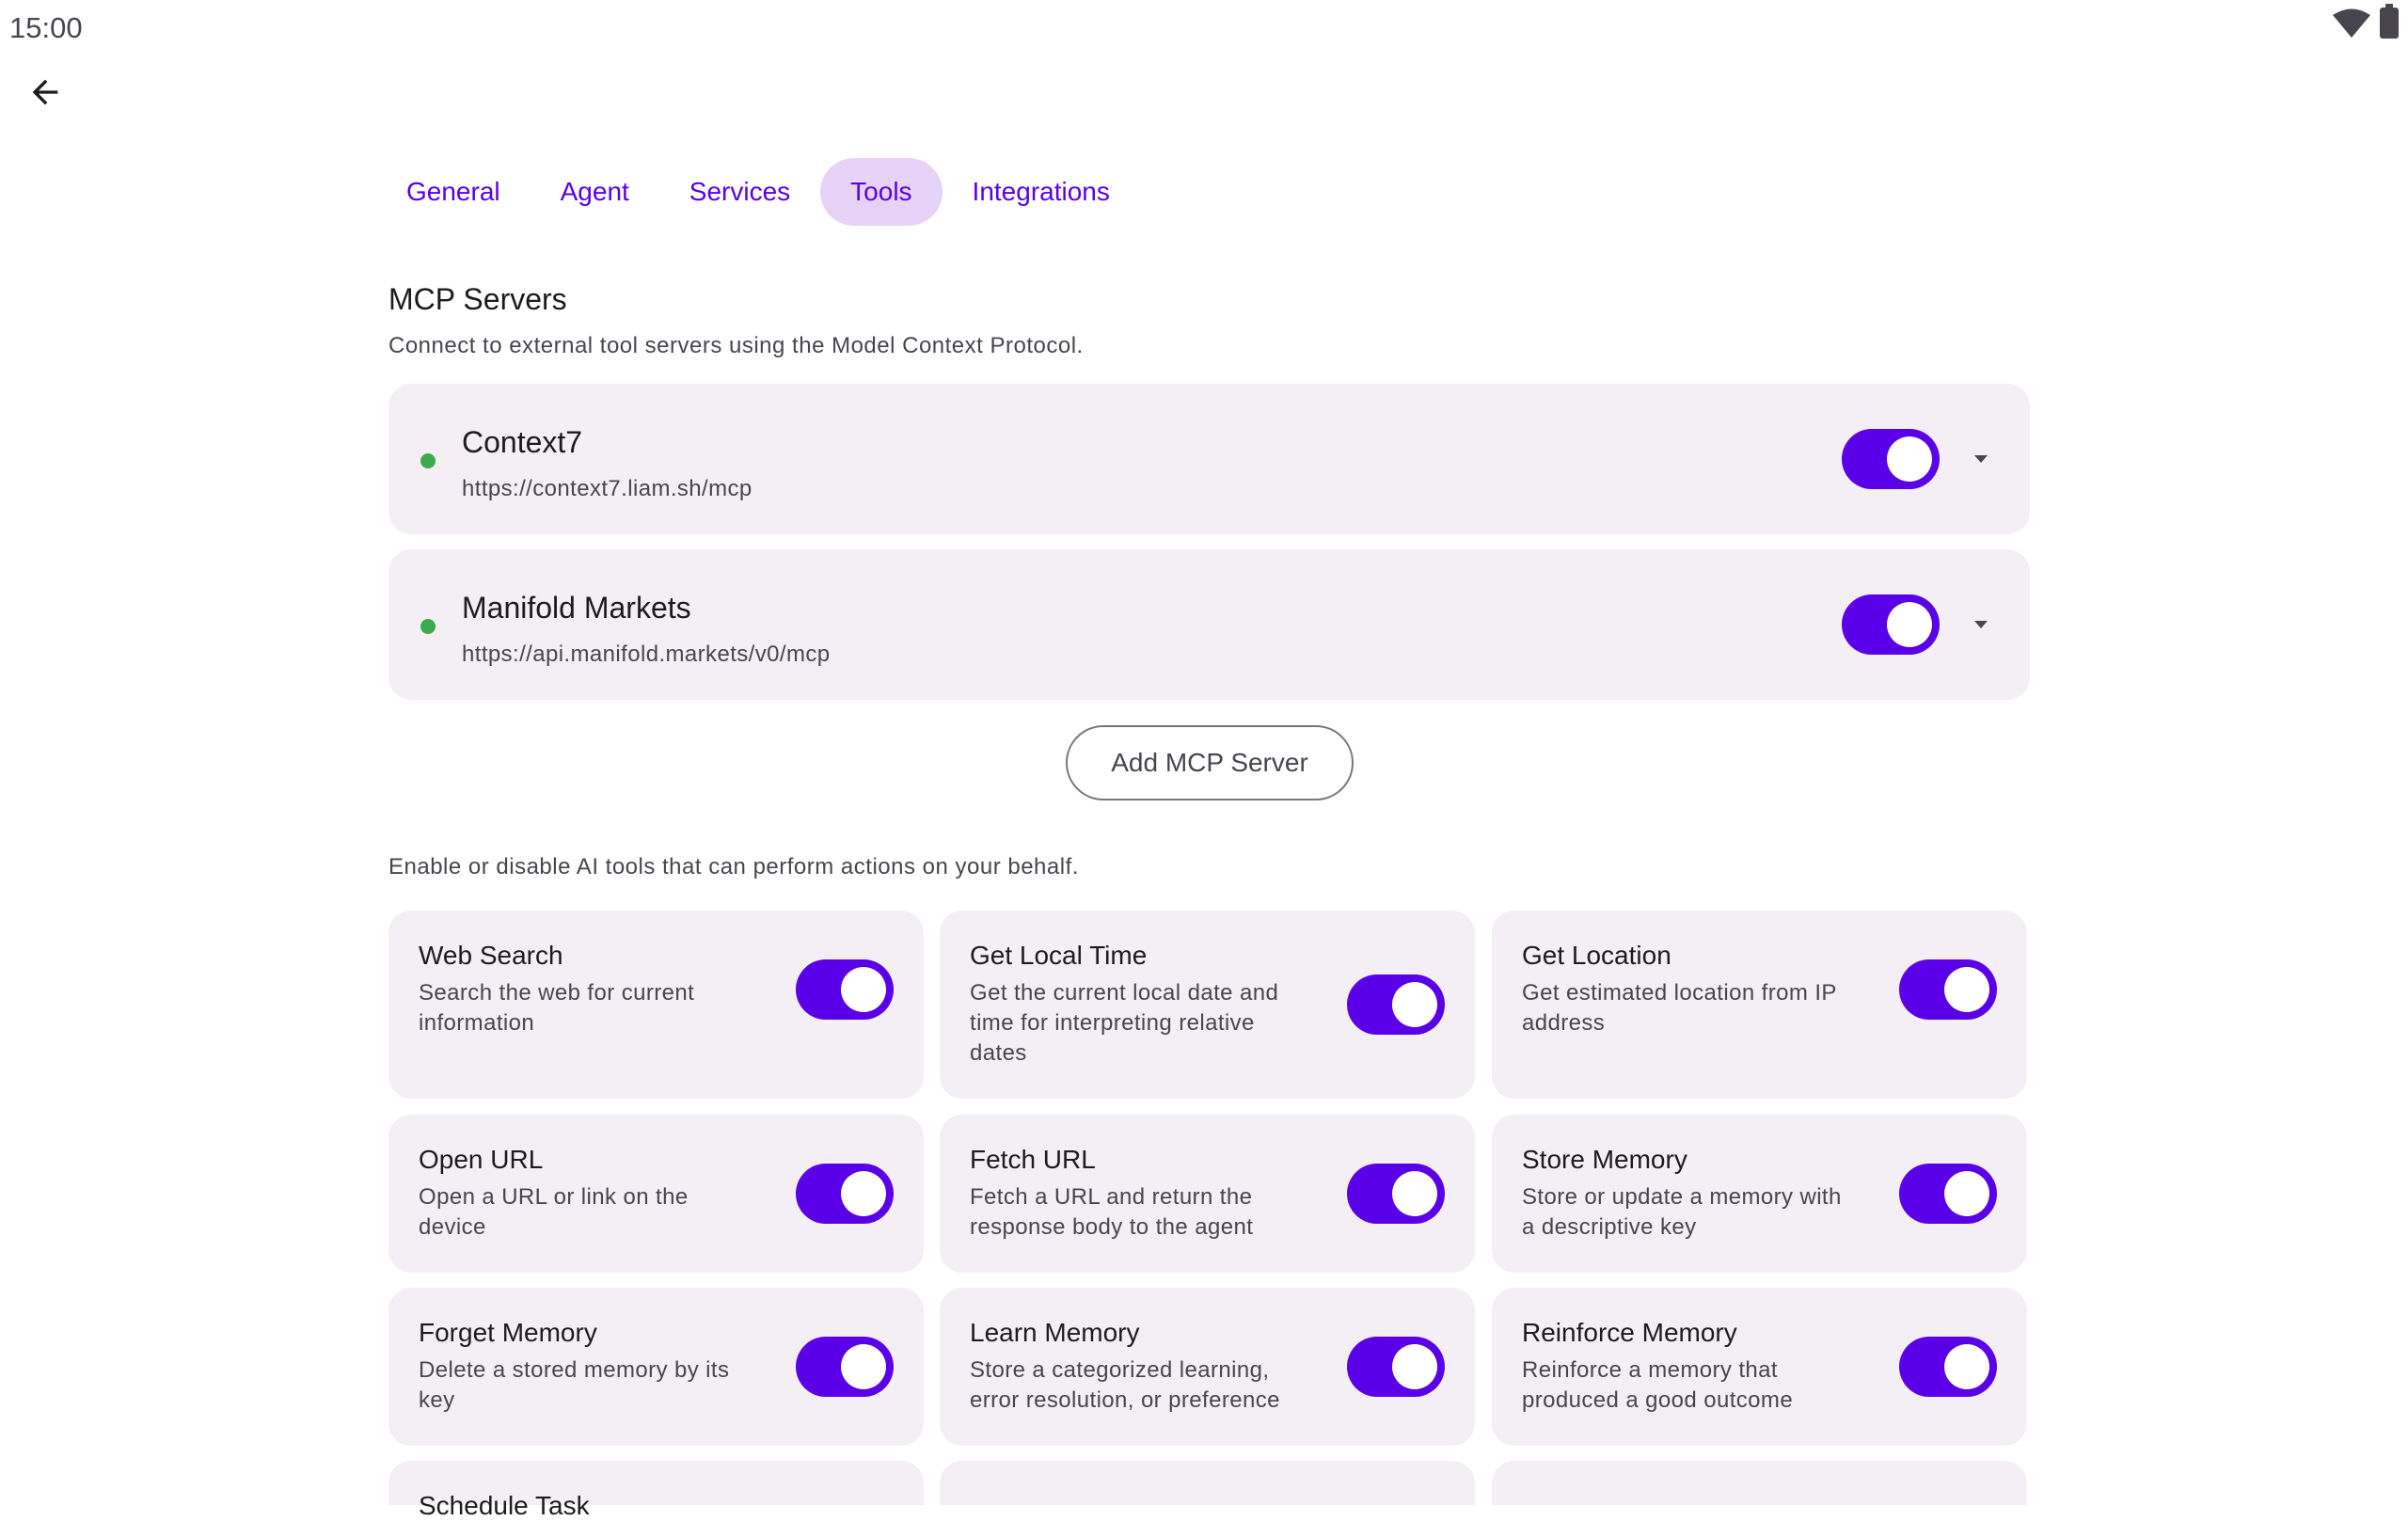 Image resolution: width=2408 pixels, height=1521 pixels. Describe the element at coordinates (1210, 762) in the screenshot. I see `add-mcp-server-button: Add MCP Server` at that location.